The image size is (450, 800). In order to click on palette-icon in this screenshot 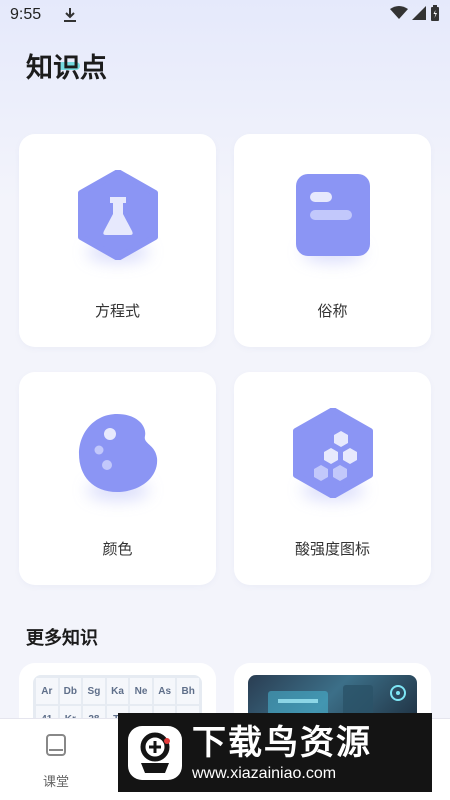, I will do `click(118, 453)`.